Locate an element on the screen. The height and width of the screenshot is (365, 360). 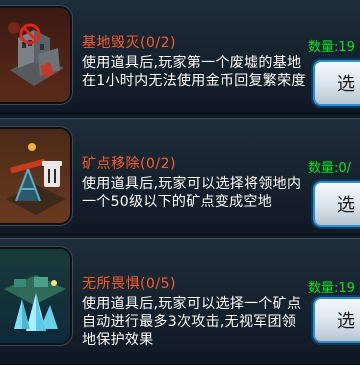
item-title: 矿点移除(0/2) is located at coordinates (129, 163).